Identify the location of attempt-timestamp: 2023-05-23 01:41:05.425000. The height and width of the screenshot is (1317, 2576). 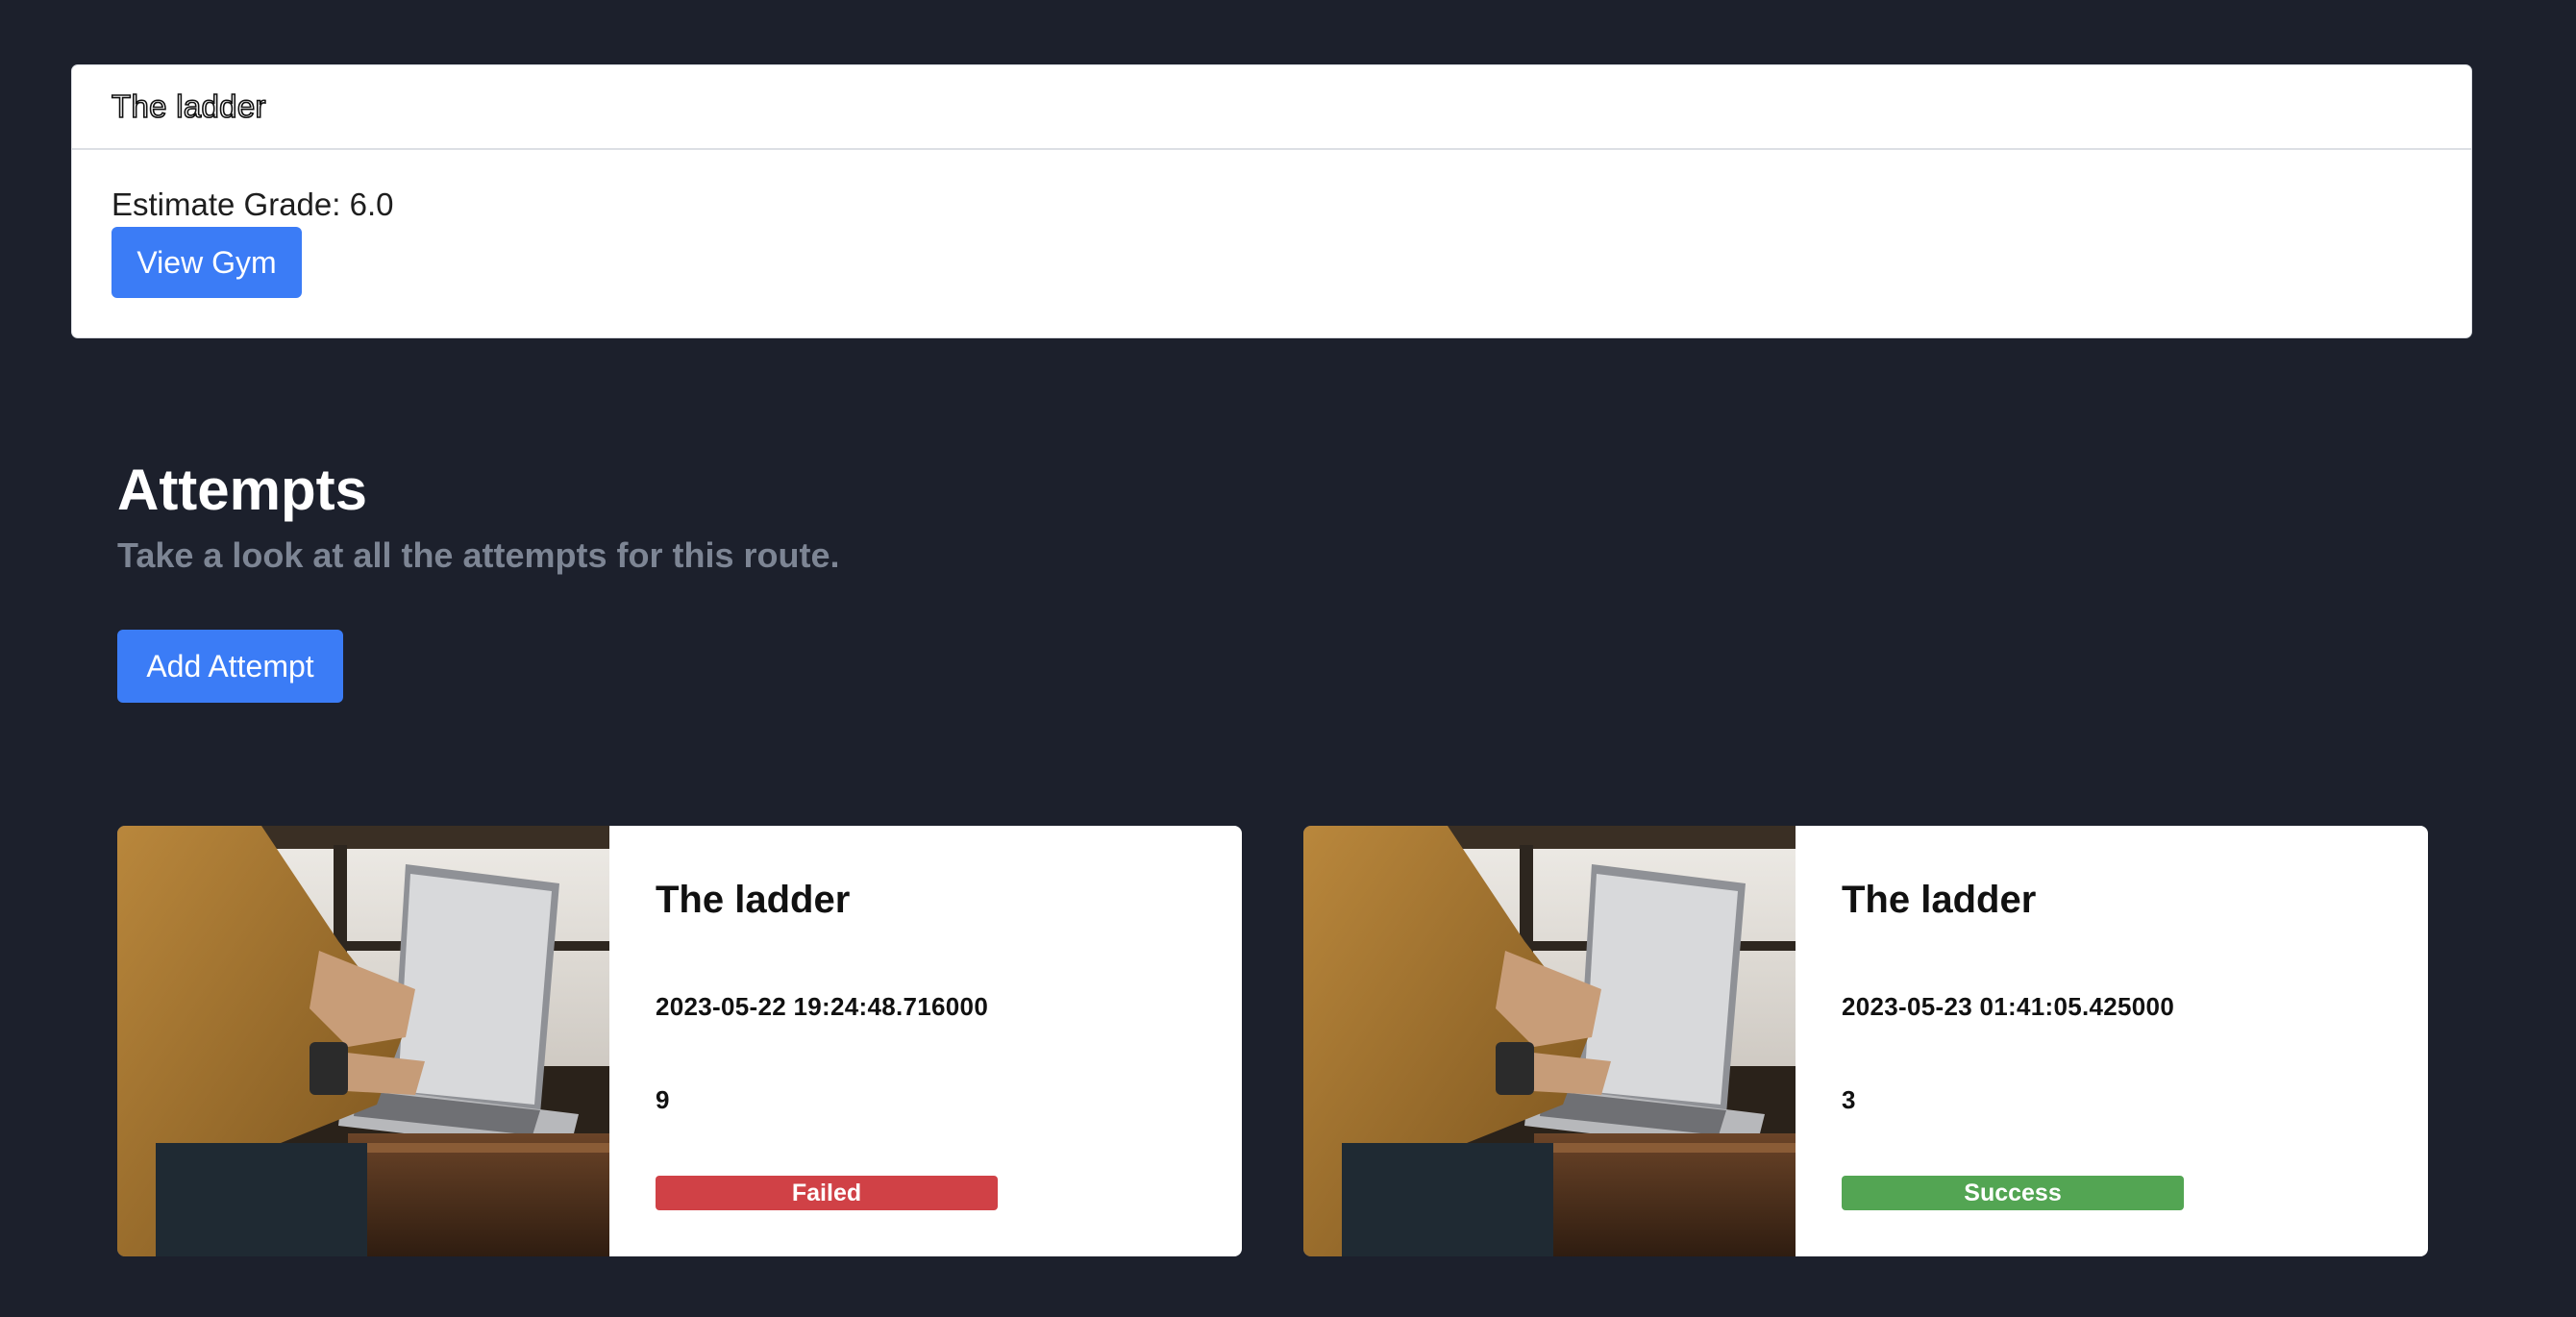
(2009, 1006).